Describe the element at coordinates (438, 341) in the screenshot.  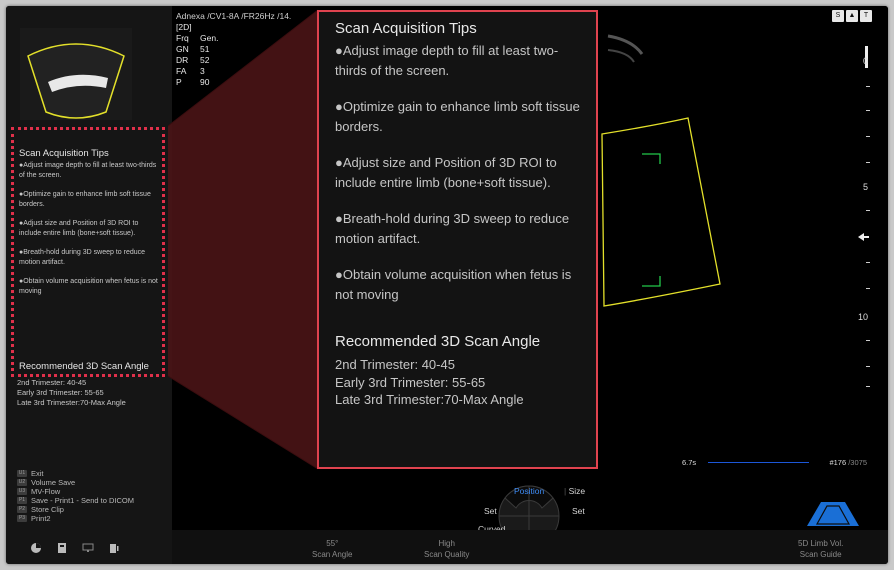
I see `angle-heading: Recommended 3D Scan Angle` at that location.